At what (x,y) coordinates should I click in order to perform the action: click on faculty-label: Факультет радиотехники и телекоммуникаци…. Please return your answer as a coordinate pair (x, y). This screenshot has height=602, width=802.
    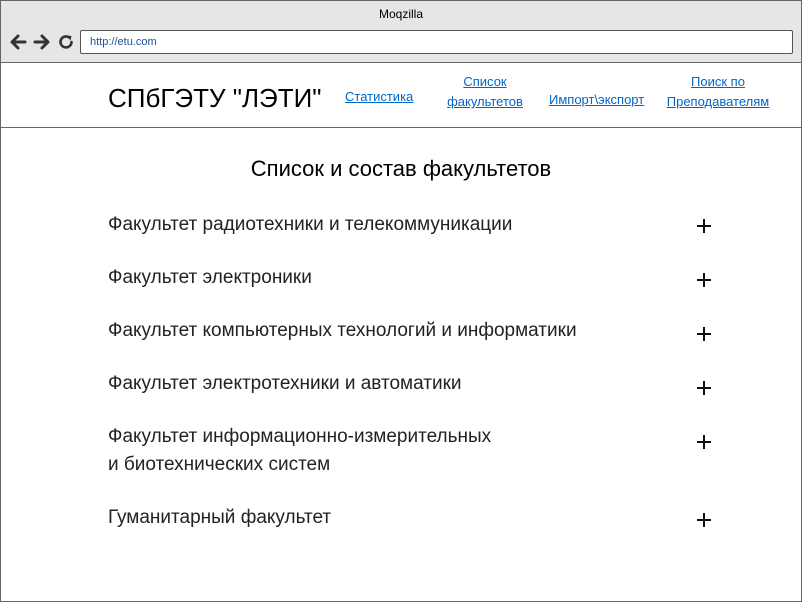
    Looking at the image, I should click on (310, 224).